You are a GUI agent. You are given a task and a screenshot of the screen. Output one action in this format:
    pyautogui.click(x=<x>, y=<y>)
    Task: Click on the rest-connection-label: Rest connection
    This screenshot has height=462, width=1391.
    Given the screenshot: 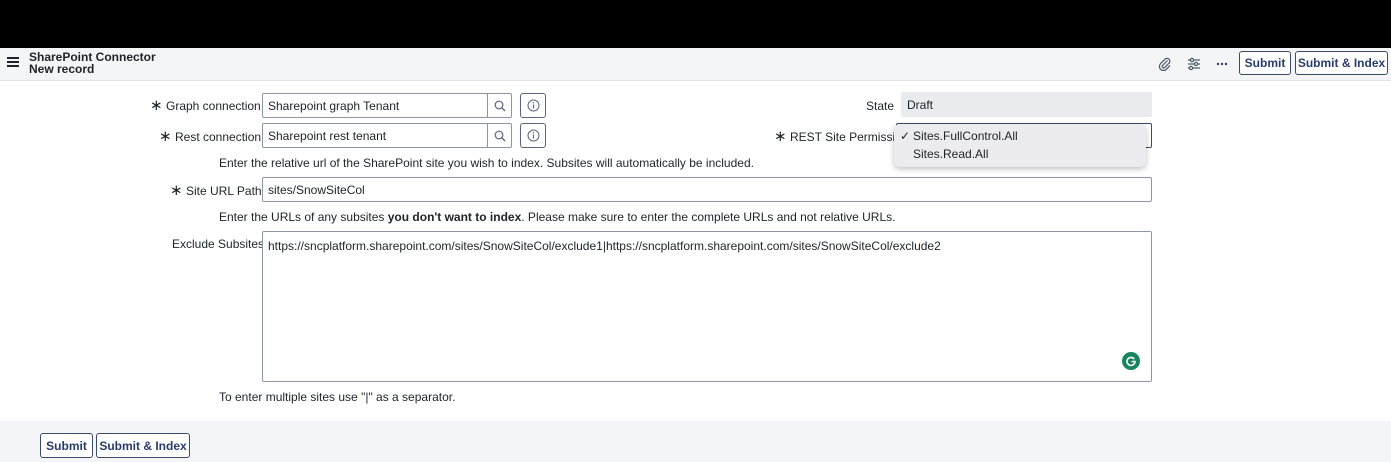 What is the action you would take?
    pyautogui.click(x=218, y=137)
    